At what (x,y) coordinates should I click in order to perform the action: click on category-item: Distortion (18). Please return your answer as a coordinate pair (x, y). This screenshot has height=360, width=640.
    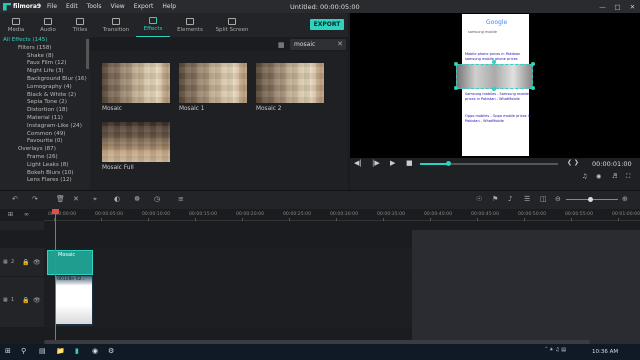
    Looking at the image, I should click on (45, 111).